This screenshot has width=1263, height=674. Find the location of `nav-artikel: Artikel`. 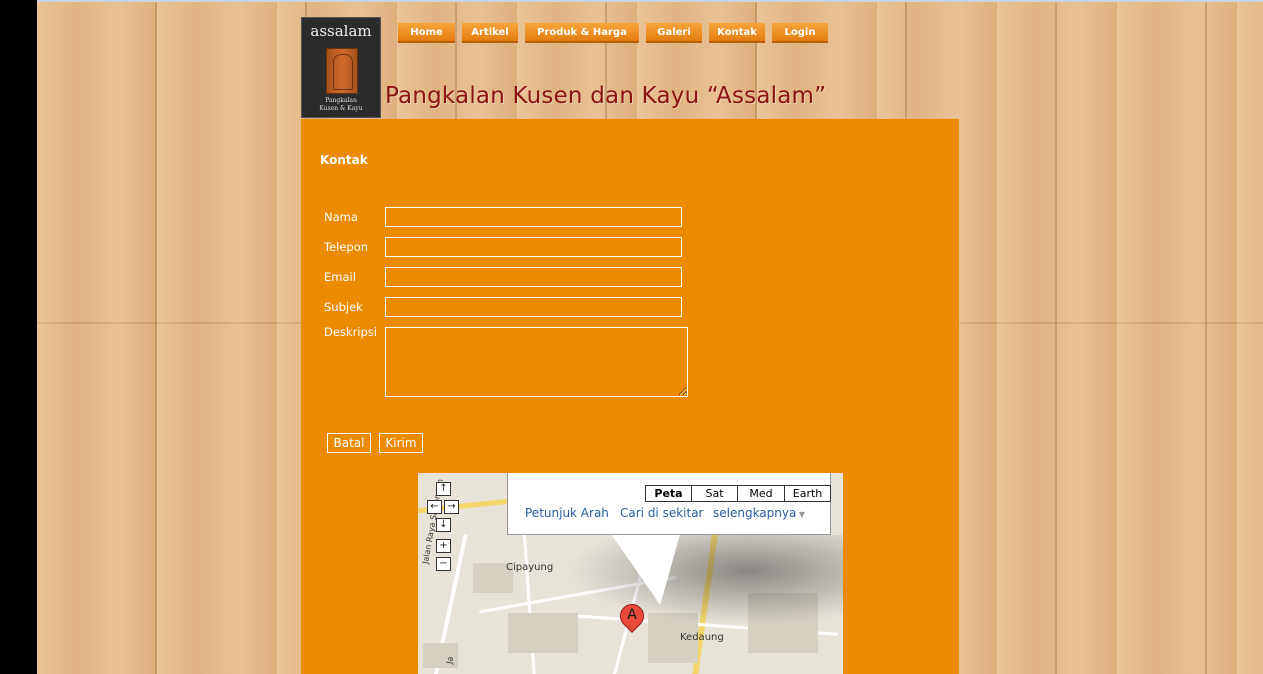

nav-artikel: Artikel is located at coordinates (490, 33).